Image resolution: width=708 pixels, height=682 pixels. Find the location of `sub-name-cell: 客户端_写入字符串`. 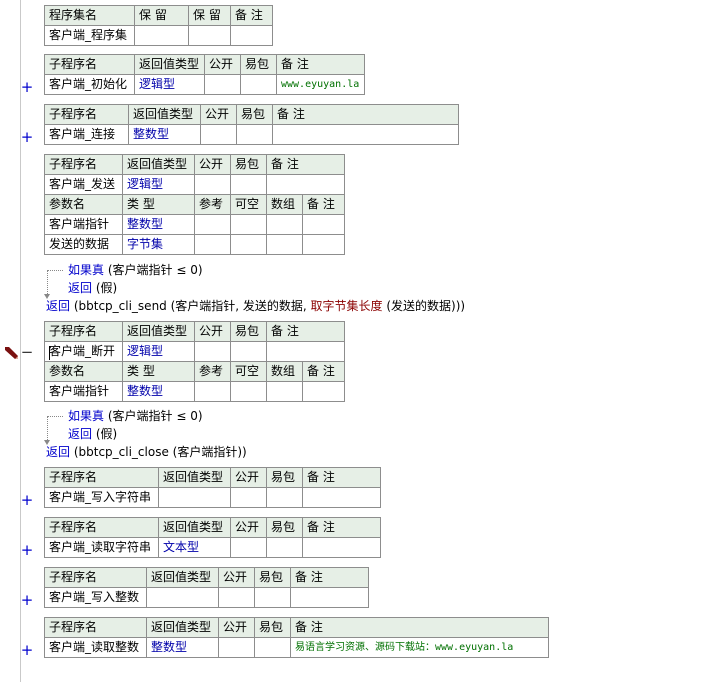

sub-name-cell: 客户端_写入字符串 is located at coordinates (101, 497).